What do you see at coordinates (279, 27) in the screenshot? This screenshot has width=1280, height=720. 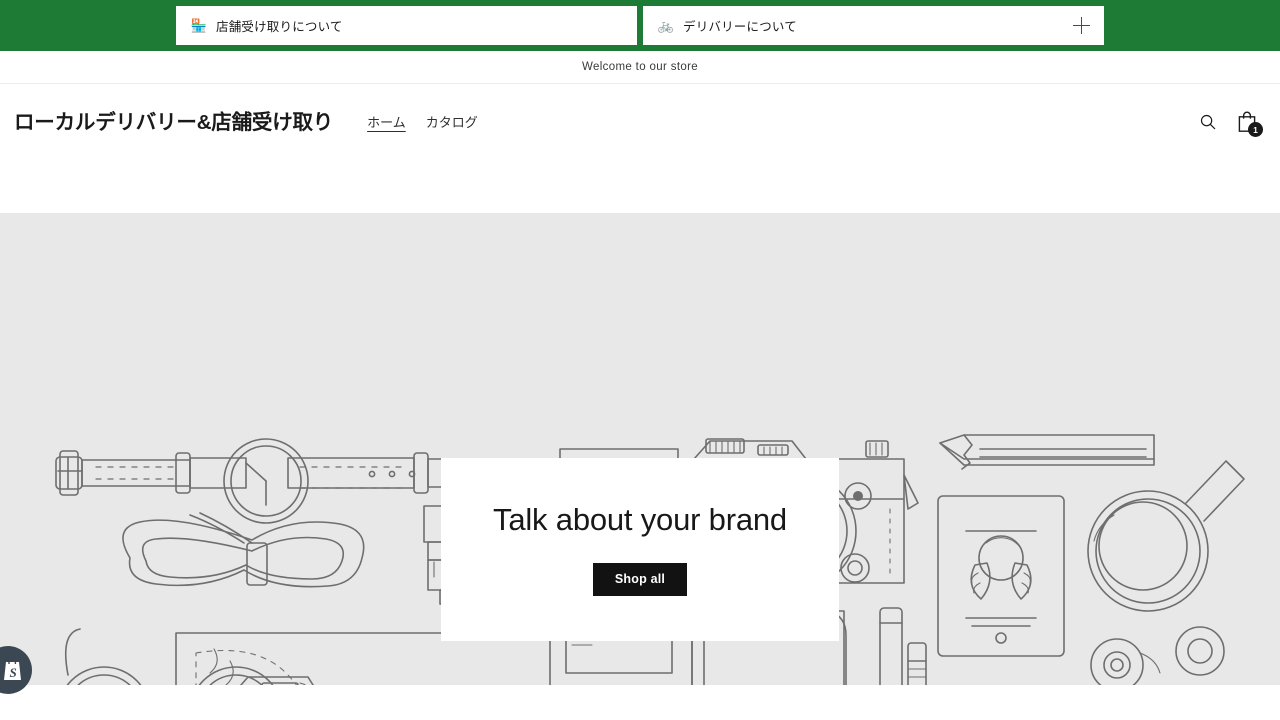 I see `promo-tab-label: 店舗受け取りについて` at bounding box center [279, 27].